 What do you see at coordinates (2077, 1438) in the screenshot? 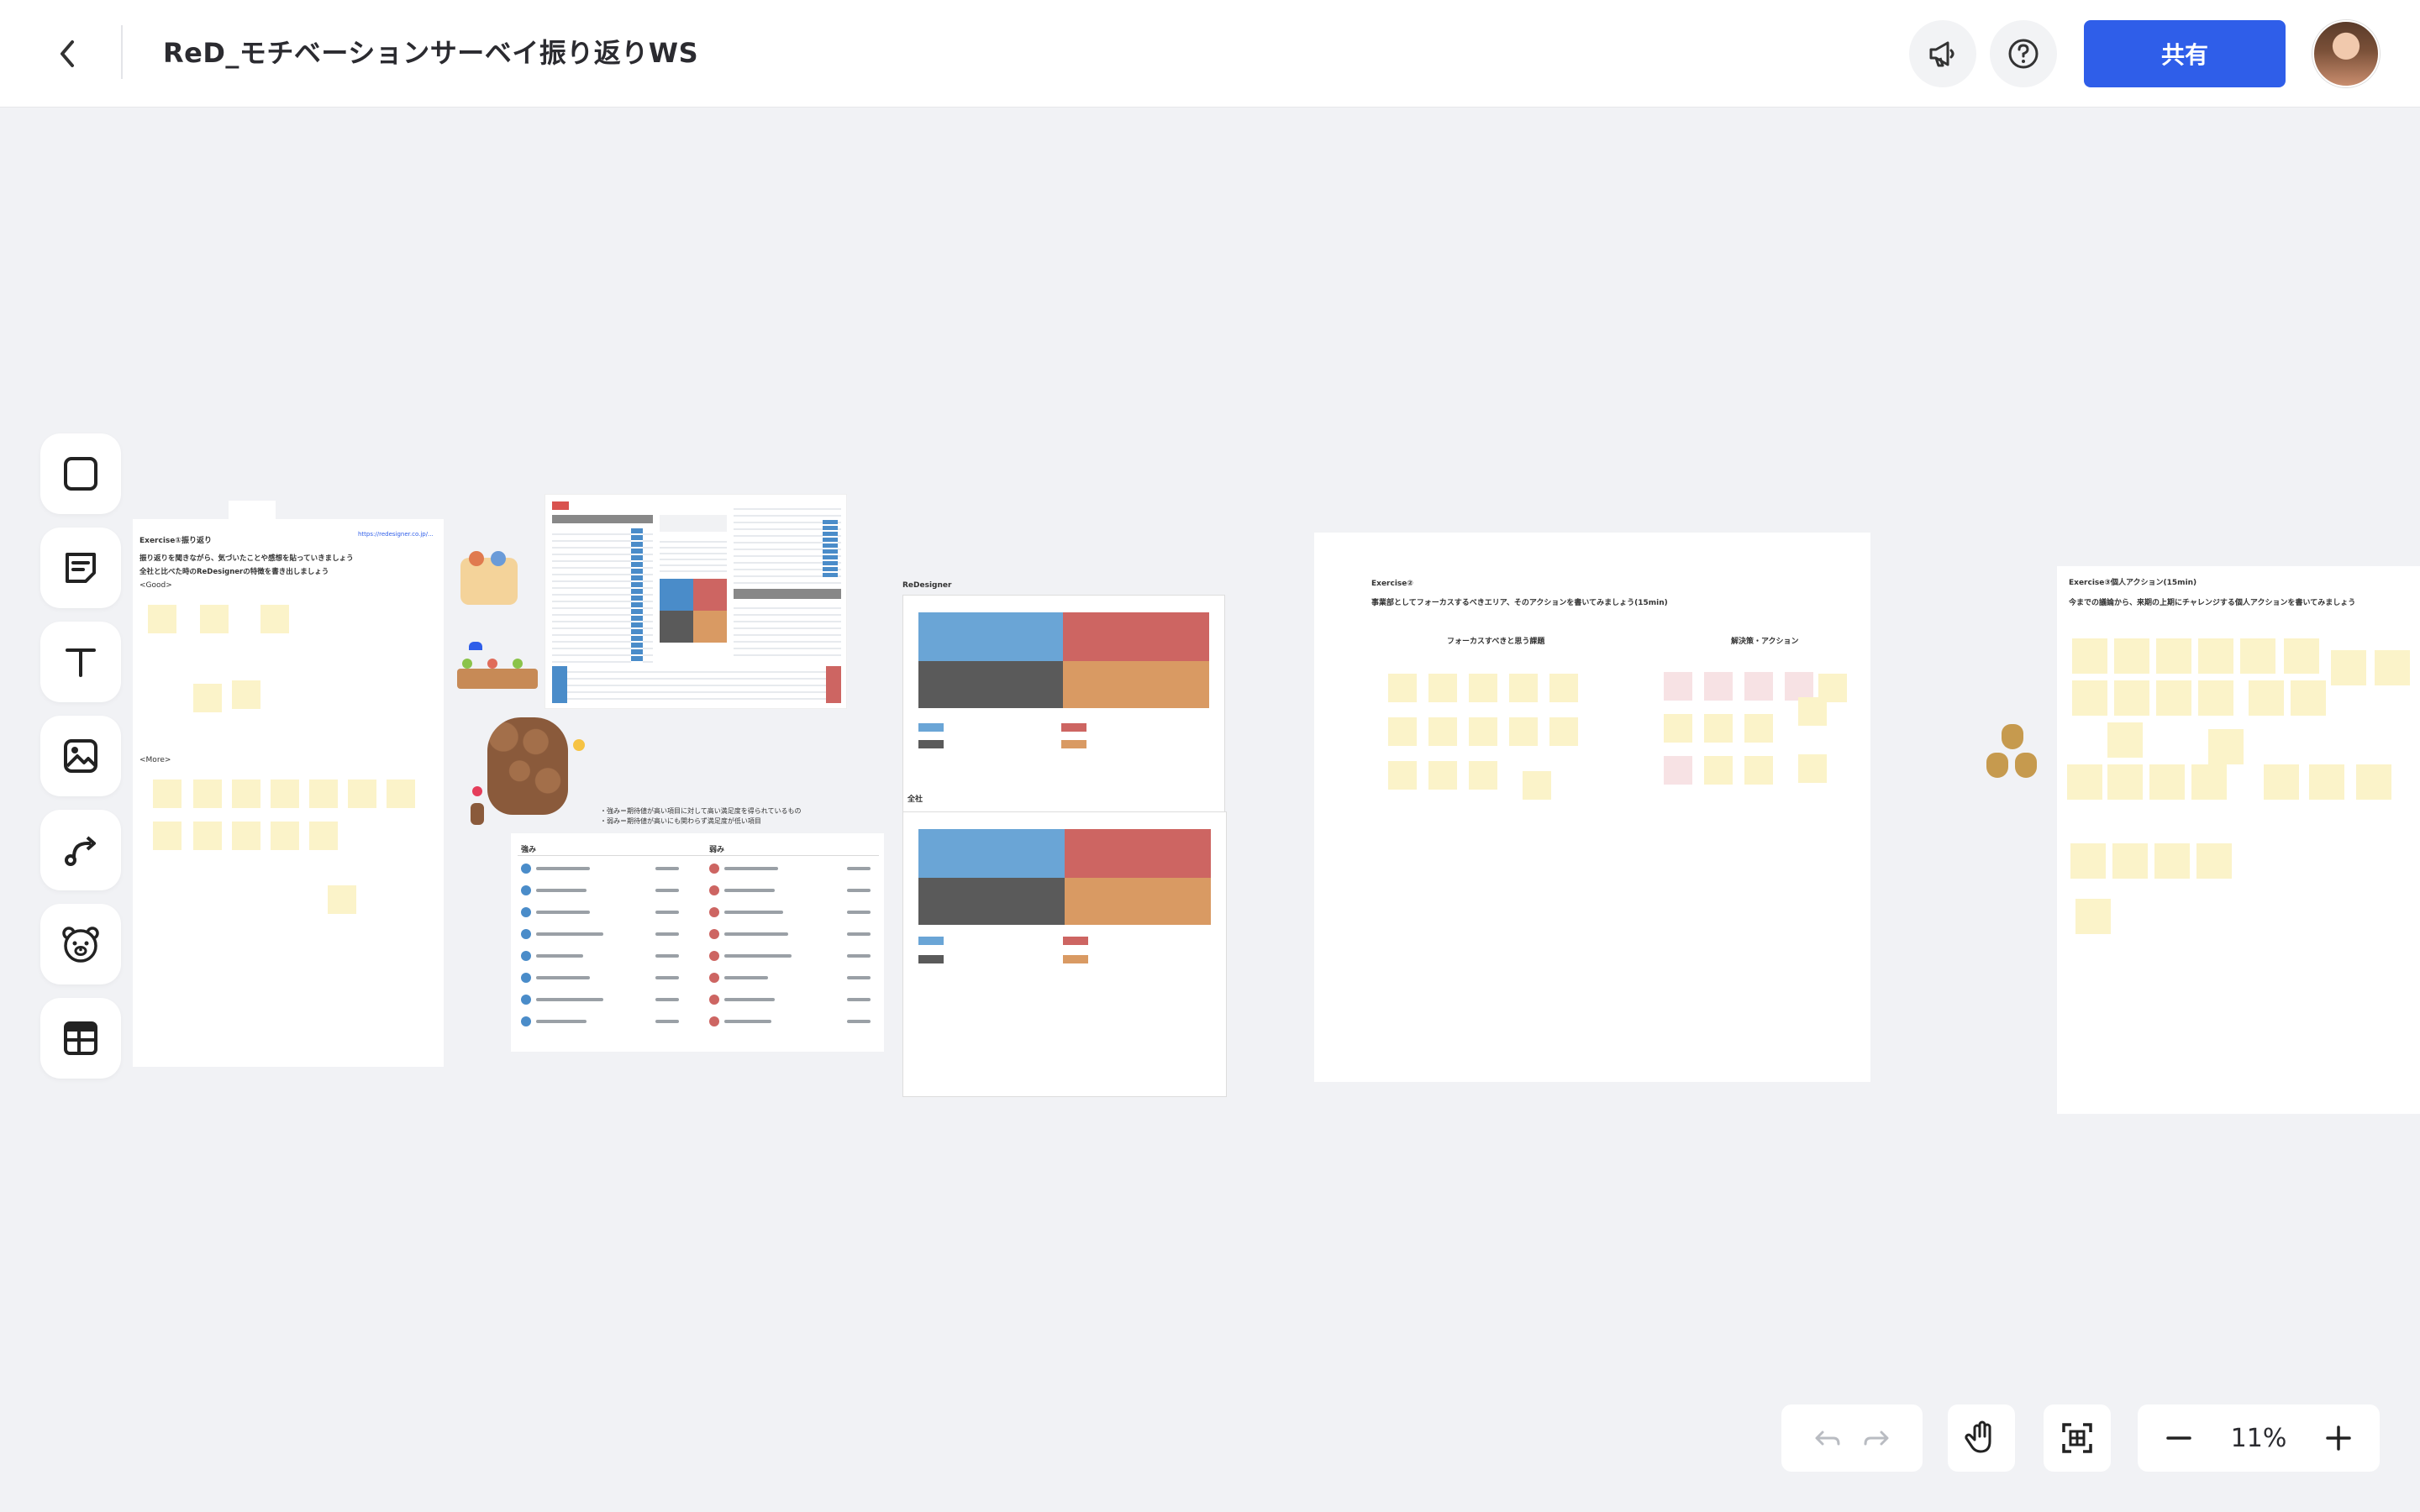
I see `fit-to-screen-button` at bounding box center [2077, 1438].